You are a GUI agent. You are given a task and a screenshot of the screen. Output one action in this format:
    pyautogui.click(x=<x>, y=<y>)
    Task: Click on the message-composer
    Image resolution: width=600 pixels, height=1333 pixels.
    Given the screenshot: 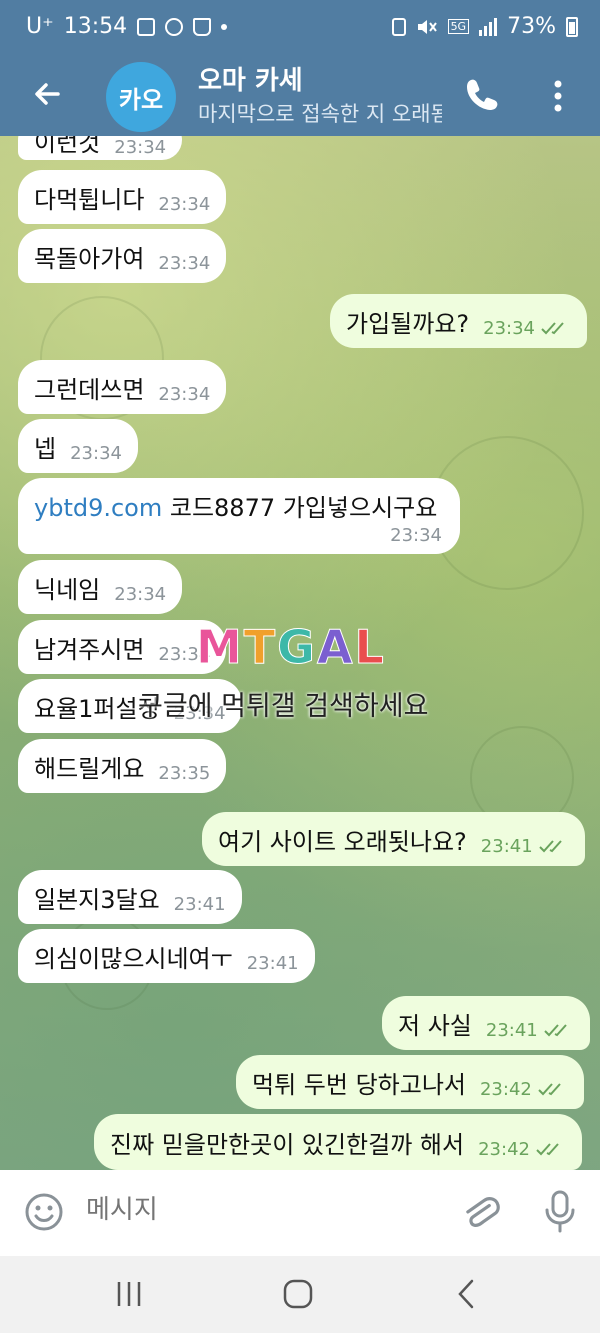 What is the action you would take?
    pyautogui.click(x=300, y=1213)
    